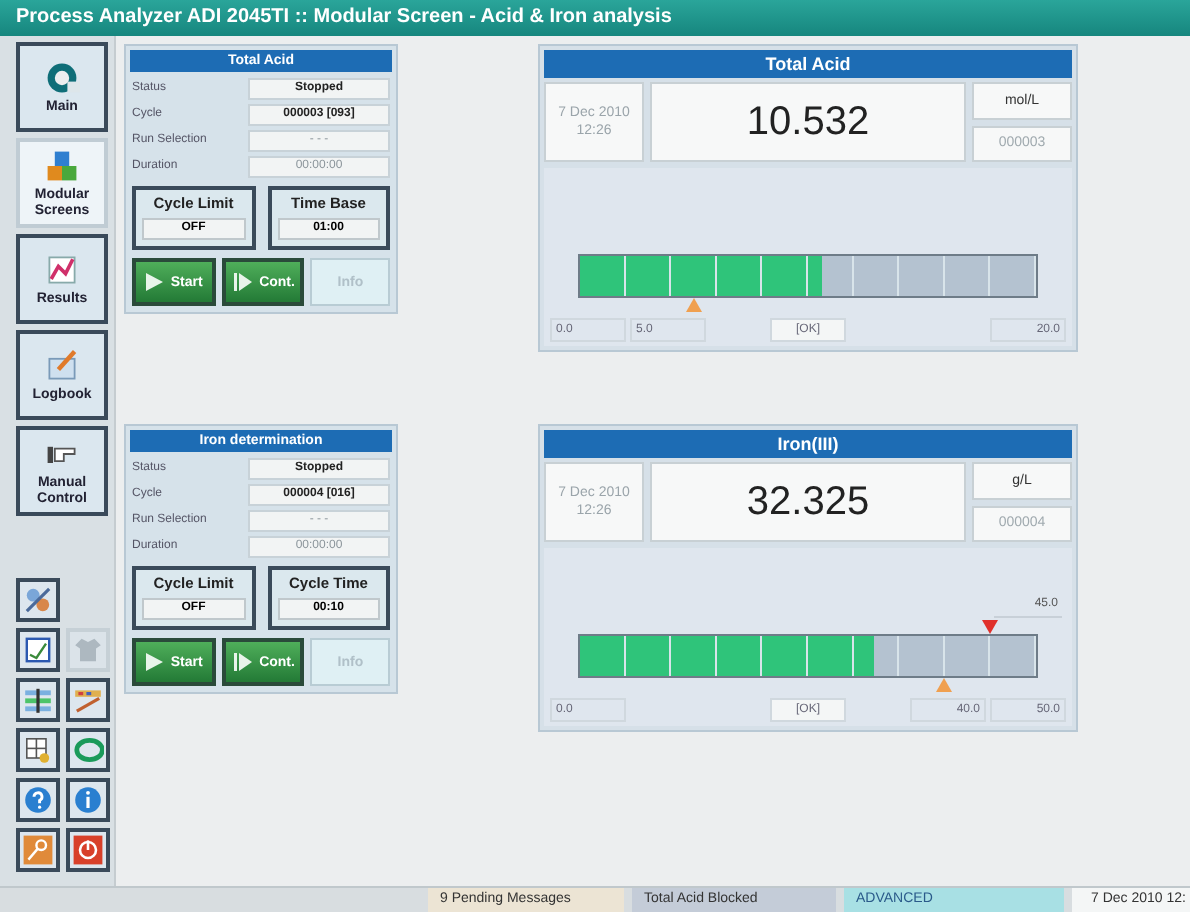 The height and width of the screenshot is (912, 1190). I want to click on help-icon, so click(38, 800).